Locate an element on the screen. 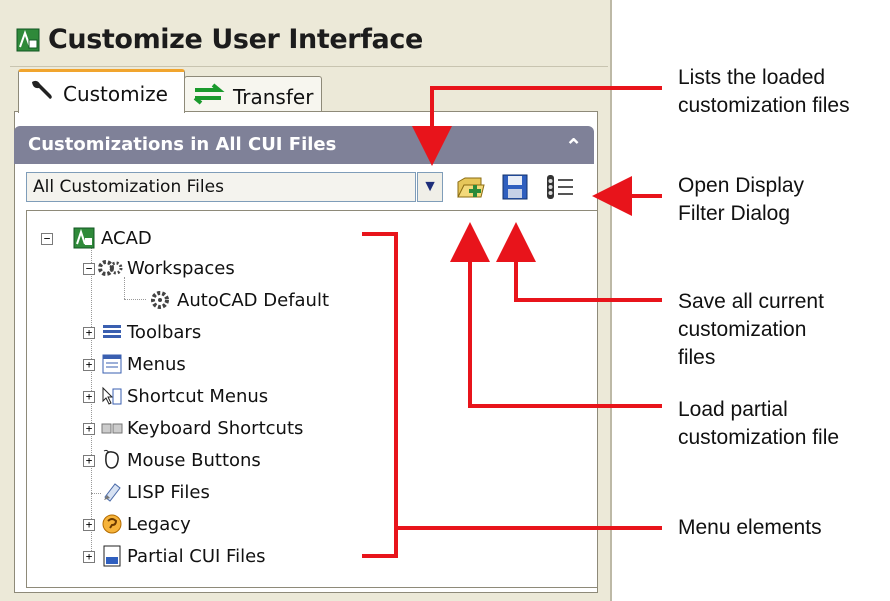  callout-line: Save all current is located at coordinates (751, 301).